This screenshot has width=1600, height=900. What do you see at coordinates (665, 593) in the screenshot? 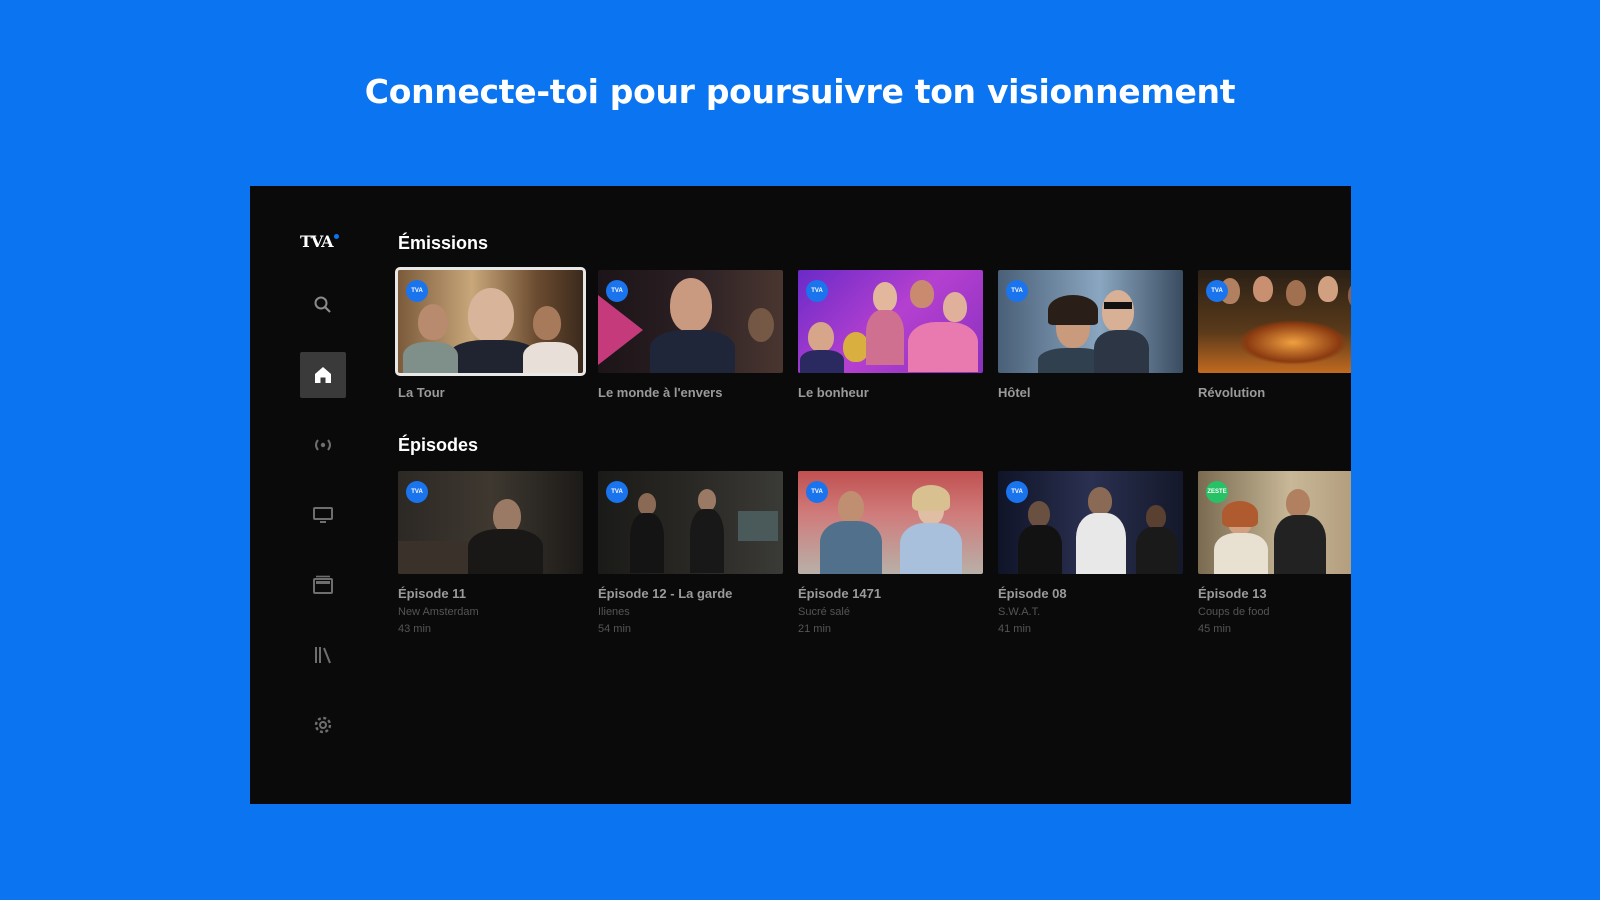
I see `episode-title: Épisode 12 - La garde` at bounding box center [665, 593].